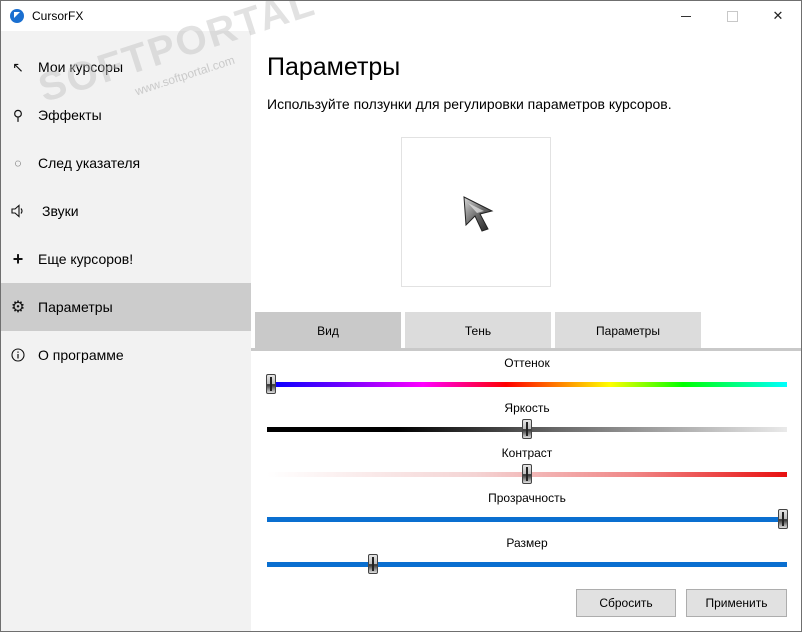 This screenshot has width=802, height=632. Describe the element at coordinates (736, 603) in the screenshot. I see `apply-button: Применить` at that location.